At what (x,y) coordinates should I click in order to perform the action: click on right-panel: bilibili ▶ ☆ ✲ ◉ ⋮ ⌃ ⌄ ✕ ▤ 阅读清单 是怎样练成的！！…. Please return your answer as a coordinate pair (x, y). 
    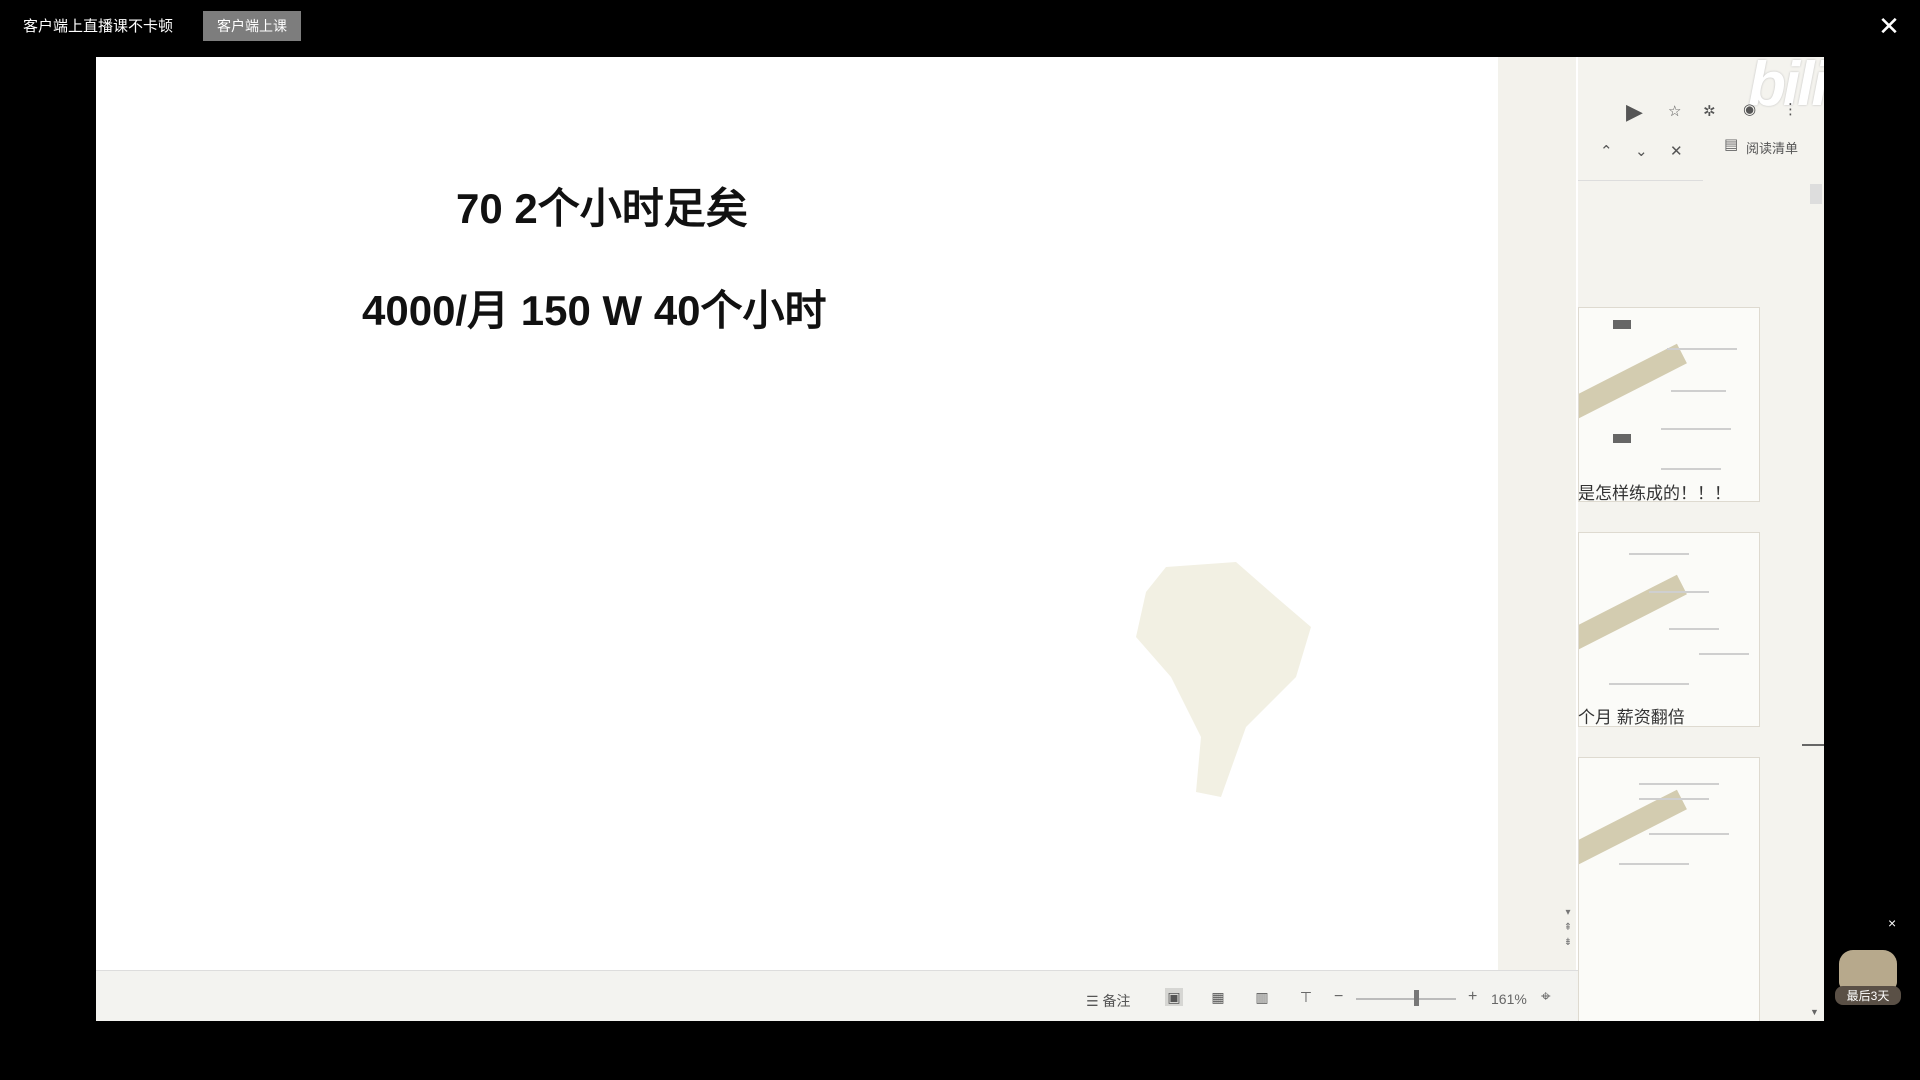
    Looking at the image, I should click on (1701, 539).